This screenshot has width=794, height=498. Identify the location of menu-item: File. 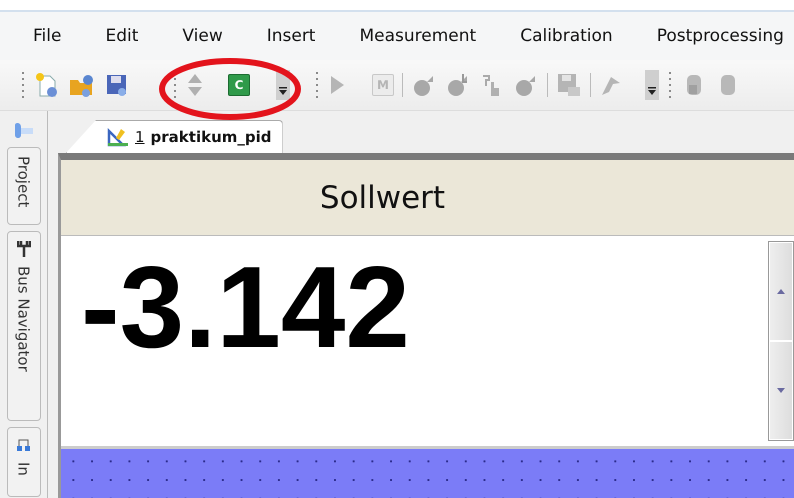
(47, 36).